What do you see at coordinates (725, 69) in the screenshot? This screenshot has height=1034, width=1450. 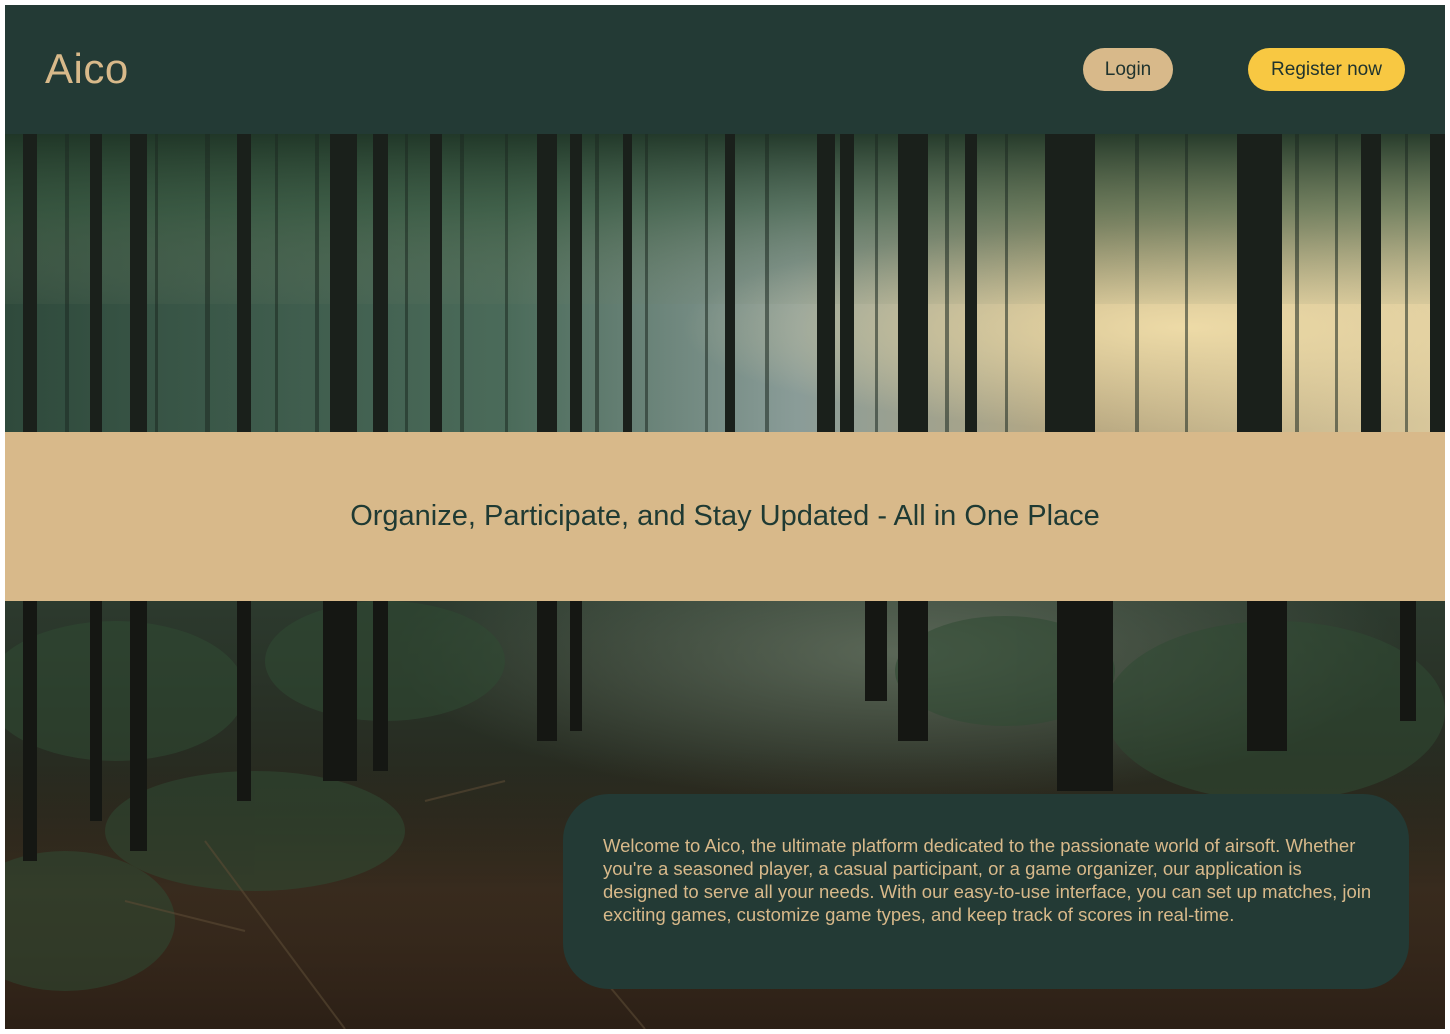 I see `top-nav: Aico Login Register now` at bounding box center [725, 69].